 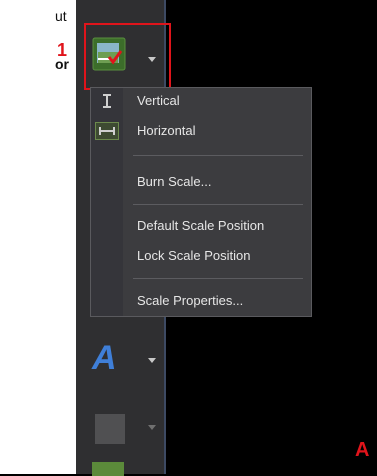 What do you see at coordinates (110, 429) in the screenshot?
I see `disabled-toolbar-button` at bounding box center [110, 429].